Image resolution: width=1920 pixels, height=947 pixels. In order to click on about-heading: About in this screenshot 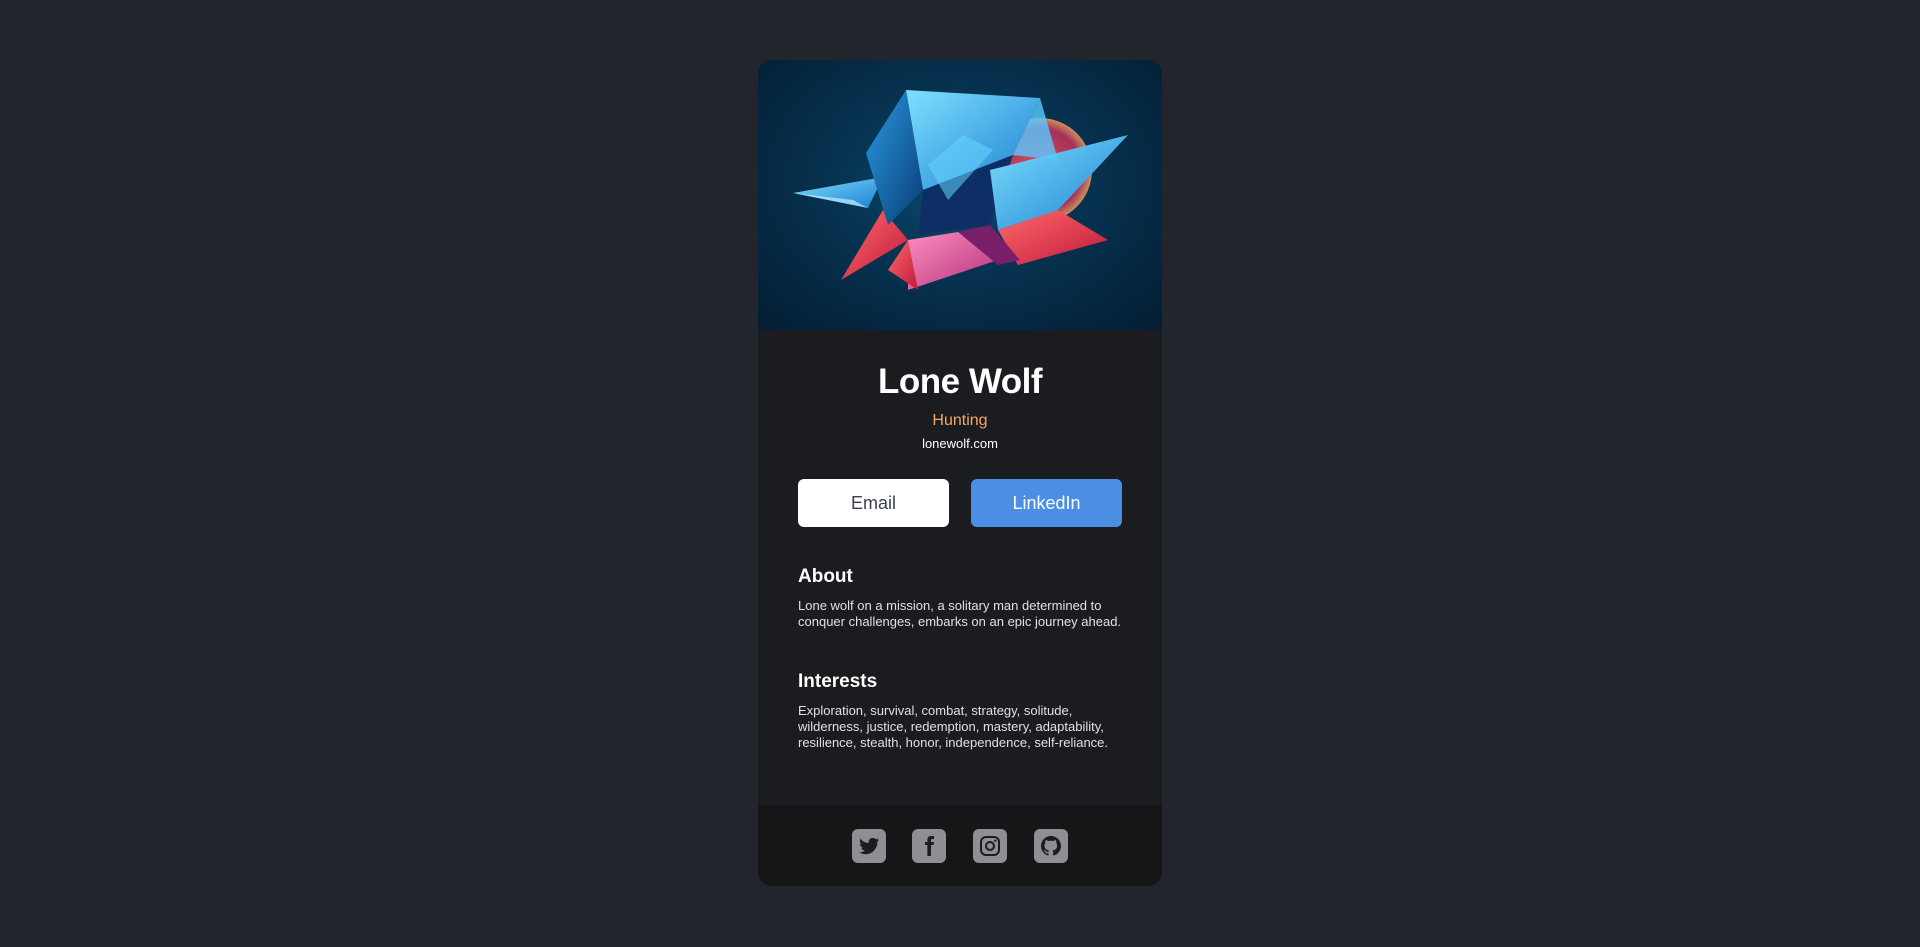, I will do `click(825, 576)`.